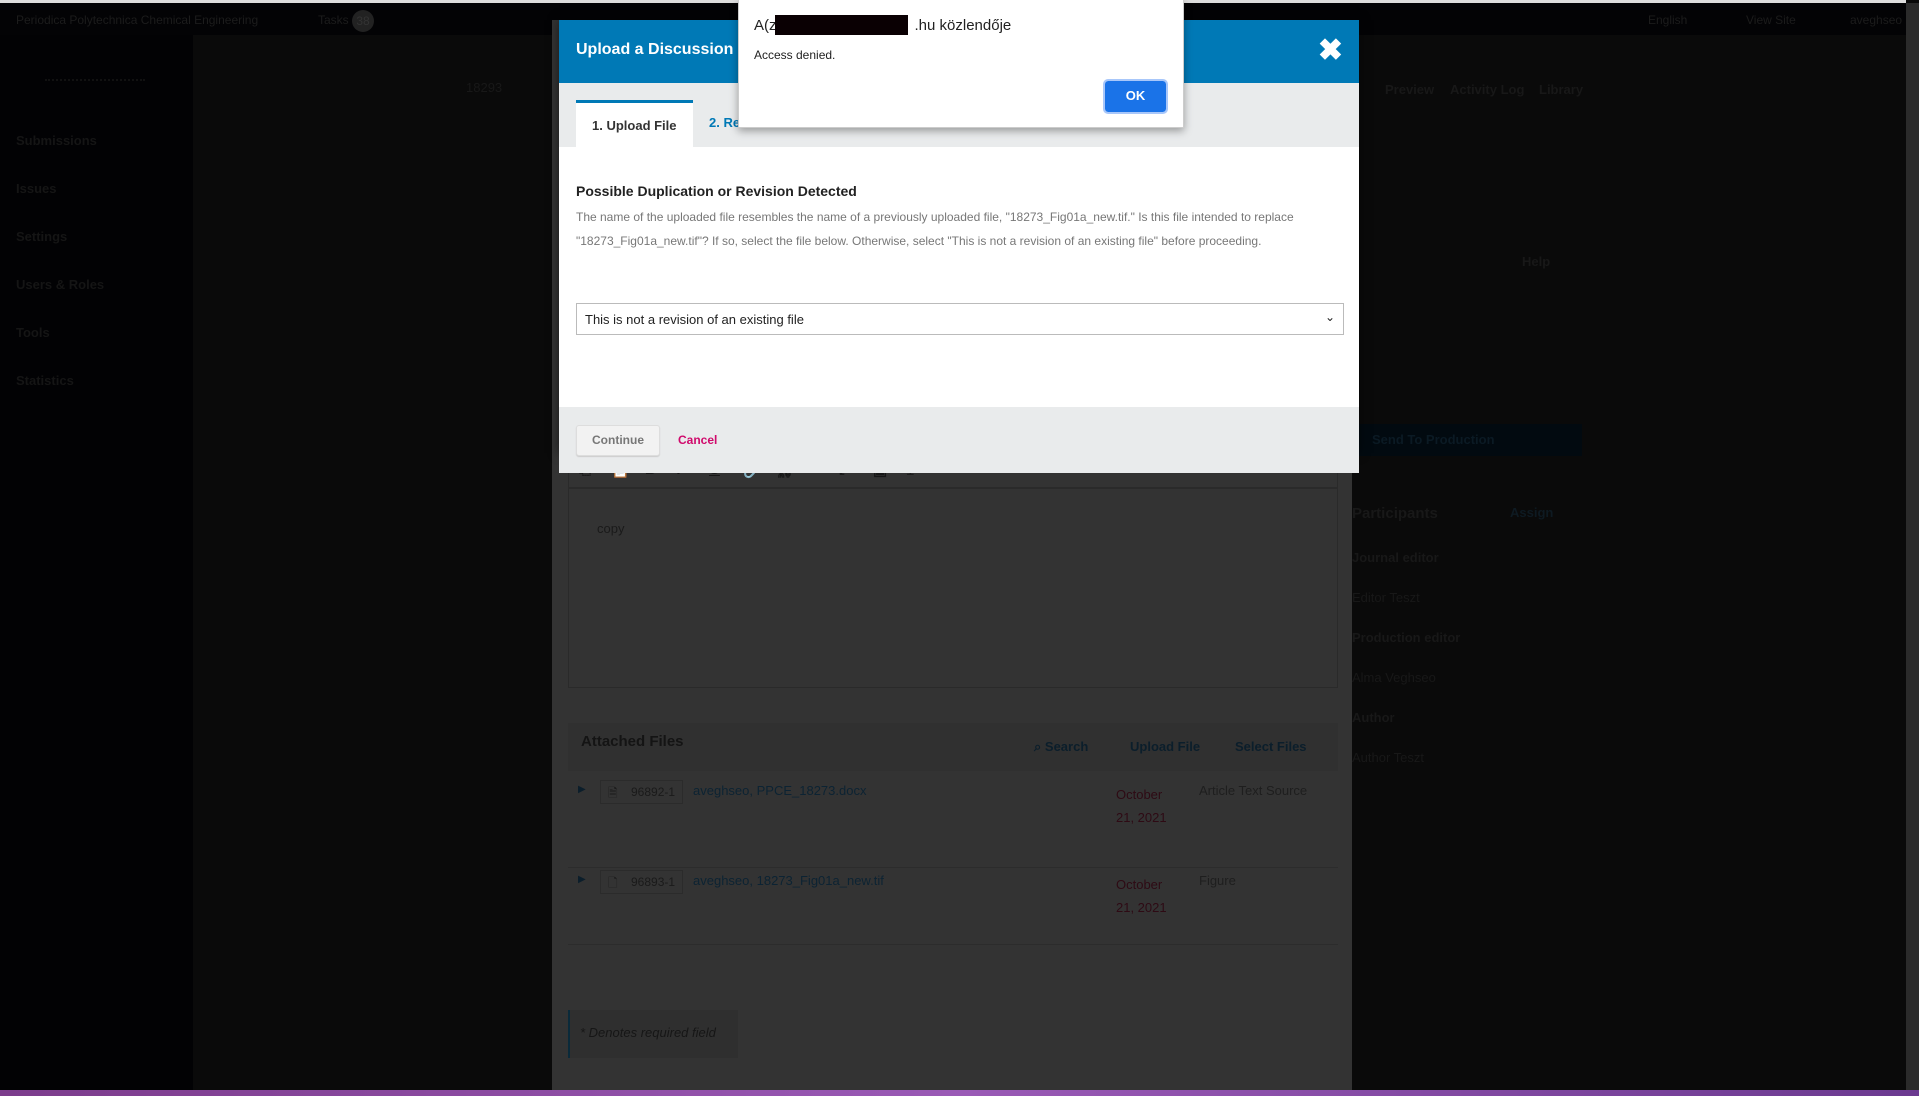 The height and width of the screenshot is (1096, 1919). What do you see at coordinates (45, 380) in the screenshot?
I see `sidebar-item-statistics: Statistics` at bounding box center [45, 380].